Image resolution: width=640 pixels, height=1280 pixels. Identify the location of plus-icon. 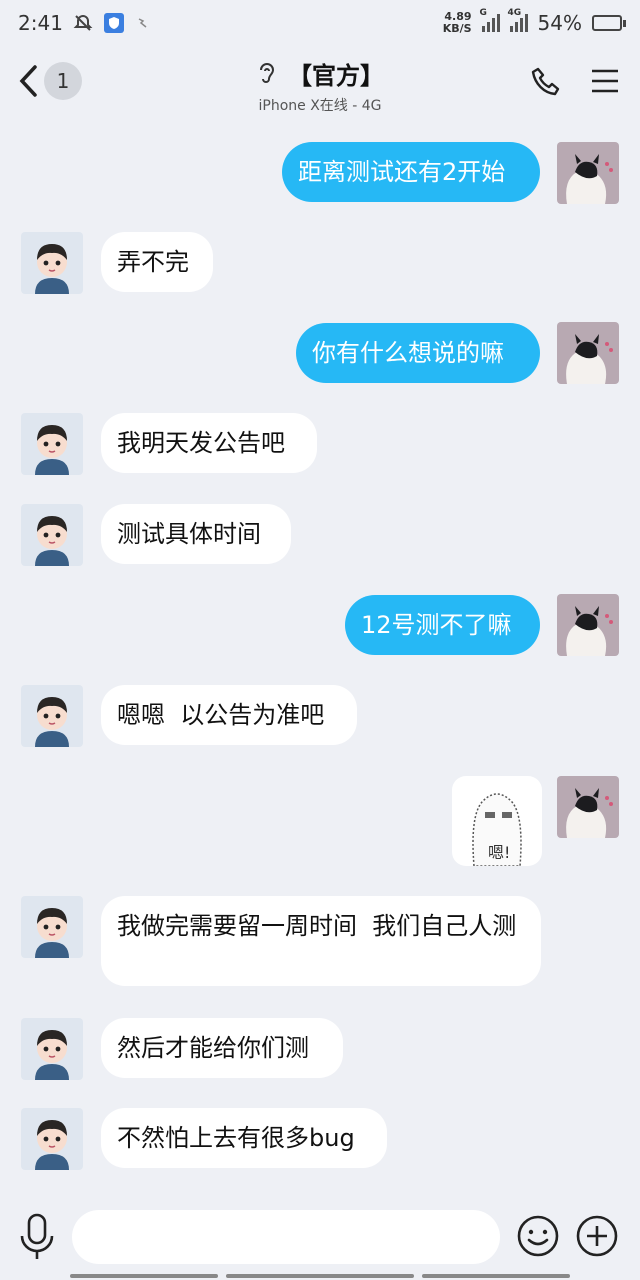
(597, 1236).